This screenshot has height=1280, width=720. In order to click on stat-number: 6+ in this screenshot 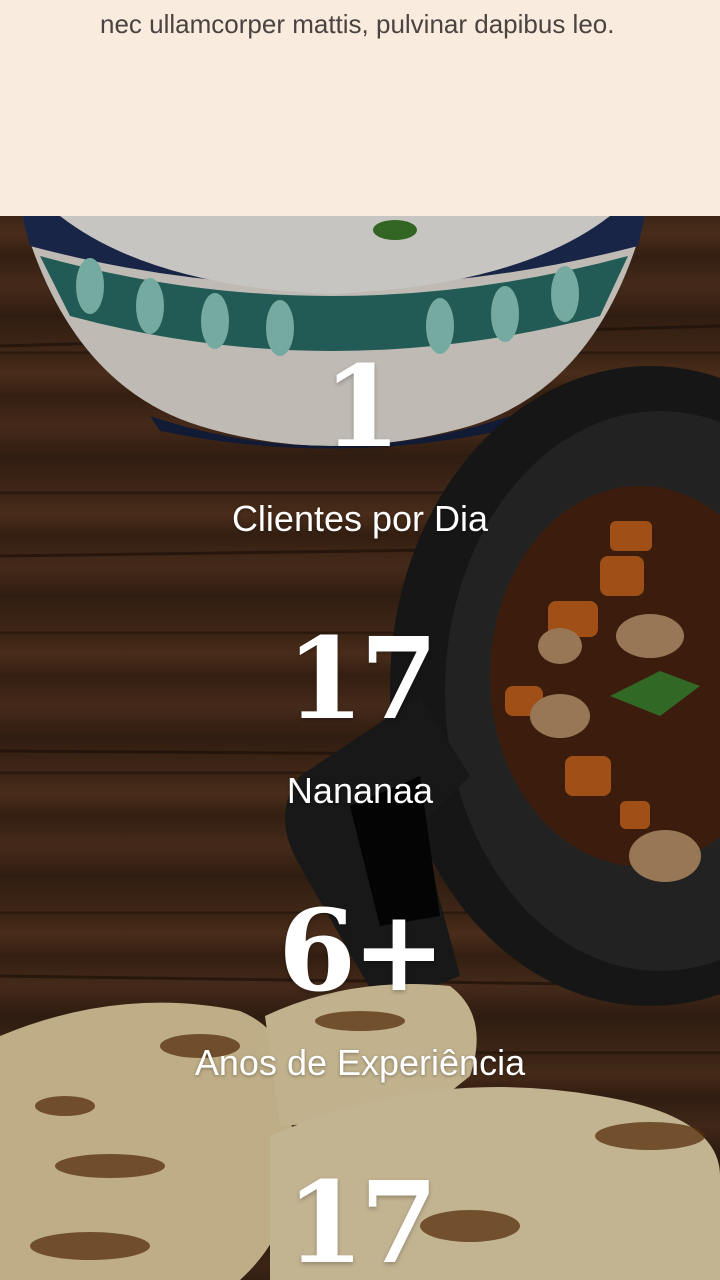, I will do `click(362, 951)`.